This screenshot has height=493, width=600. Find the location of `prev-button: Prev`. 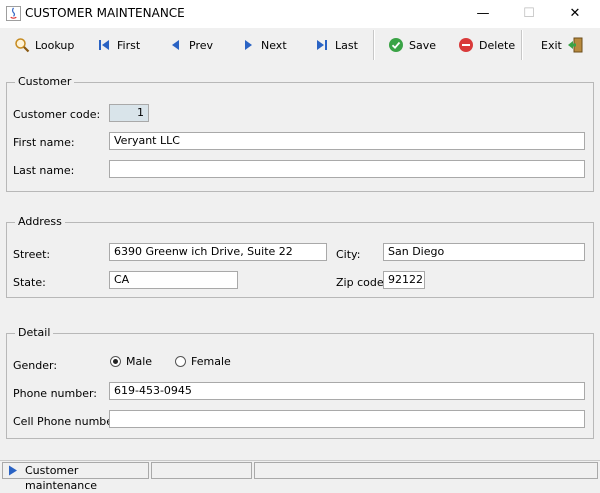

prev-button: Prev is located at coordinates (190, 45).